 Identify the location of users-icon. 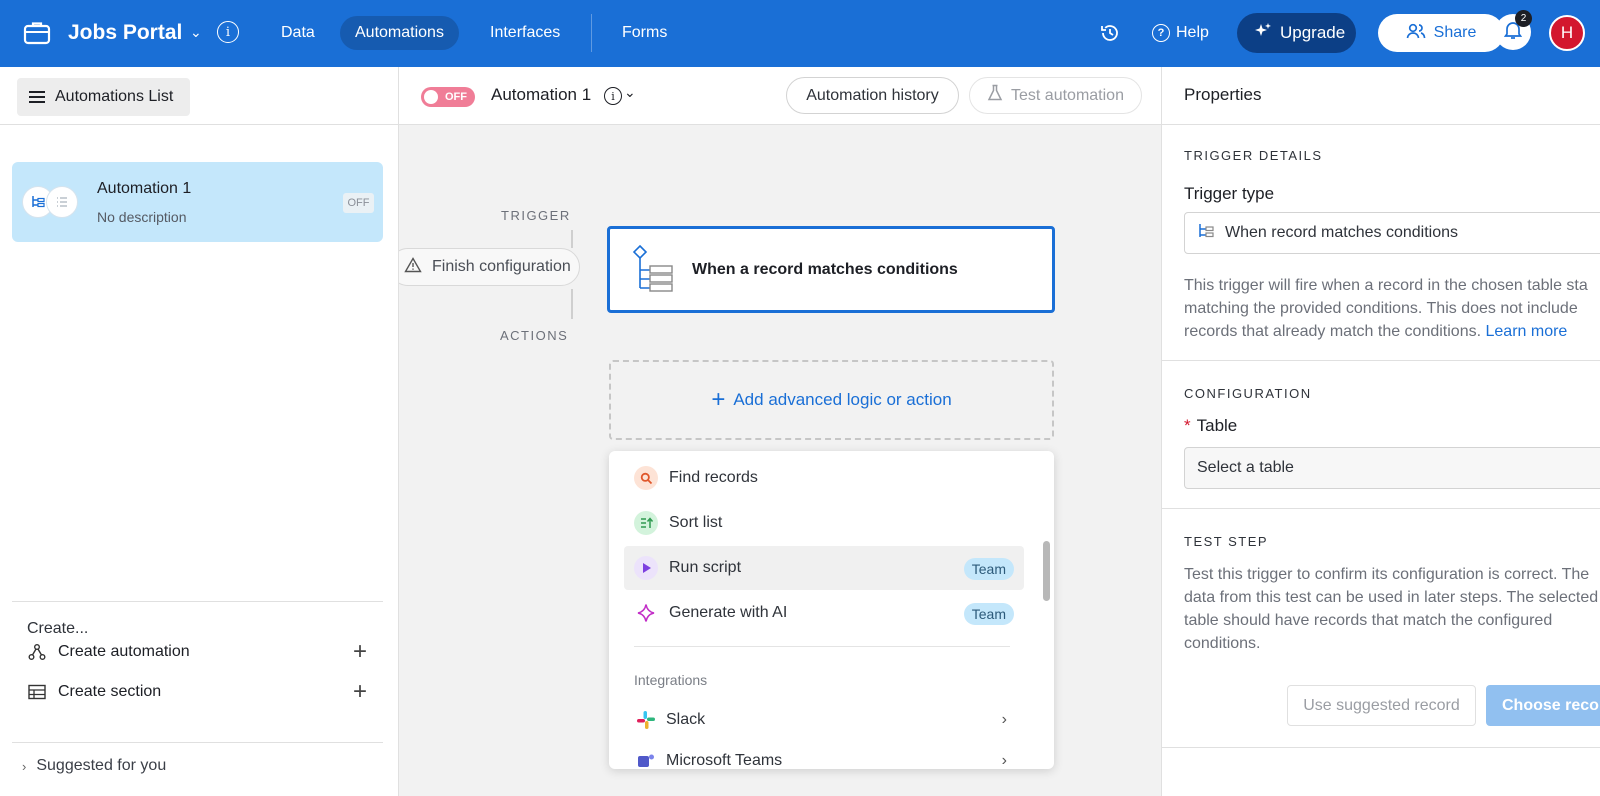
(1416, 33).